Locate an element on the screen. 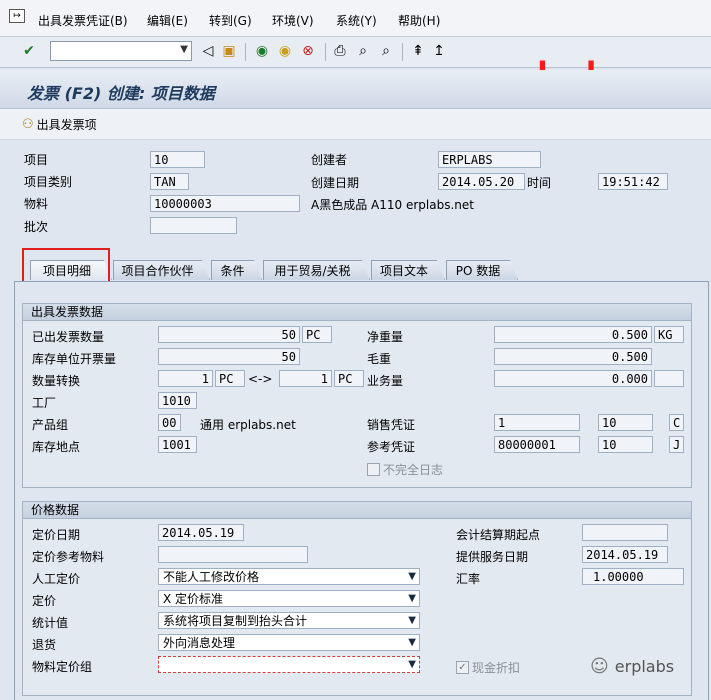 This screenshot has width=711, height=700. tab-item-texts: 项目文本 is located at coordinates (408, 270).